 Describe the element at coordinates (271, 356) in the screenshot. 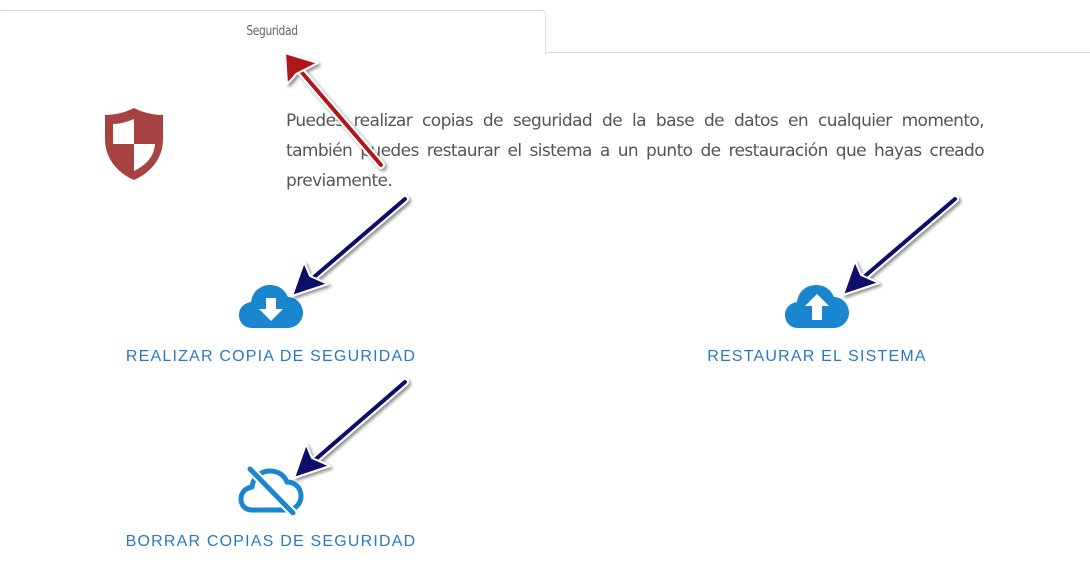

I see `backup-label: REALIZAR COPIA DE SEGURIDAD` at that location.